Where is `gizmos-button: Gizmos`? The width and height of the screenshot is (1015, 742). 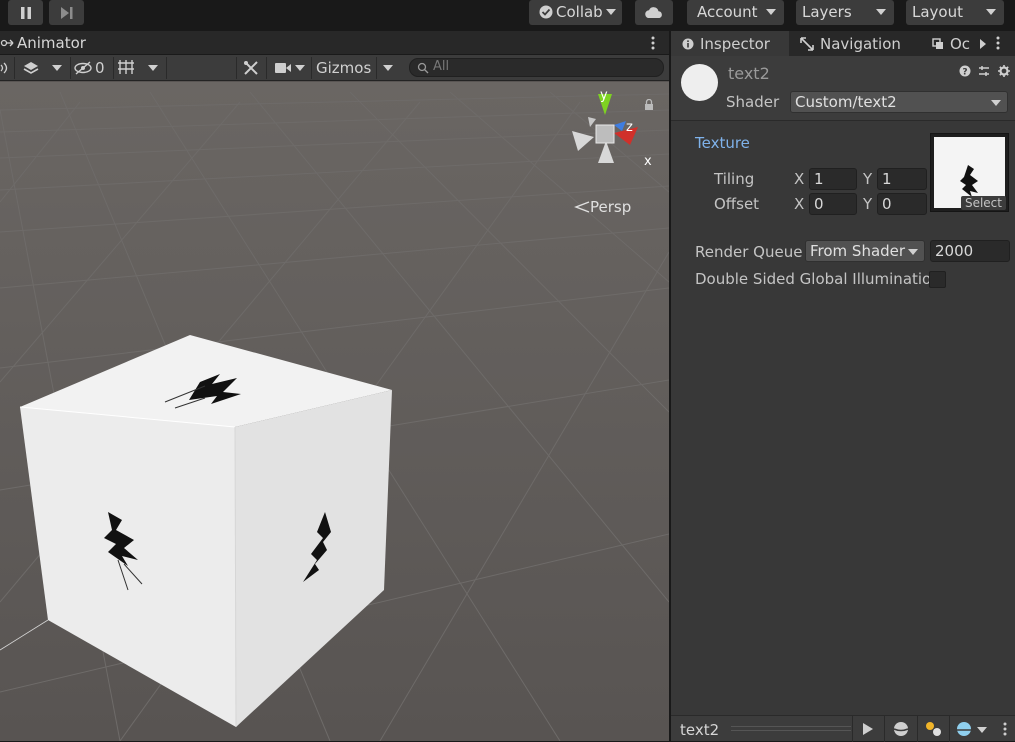 gizmos-button: Gizmos is located at coordinates (346, 68).